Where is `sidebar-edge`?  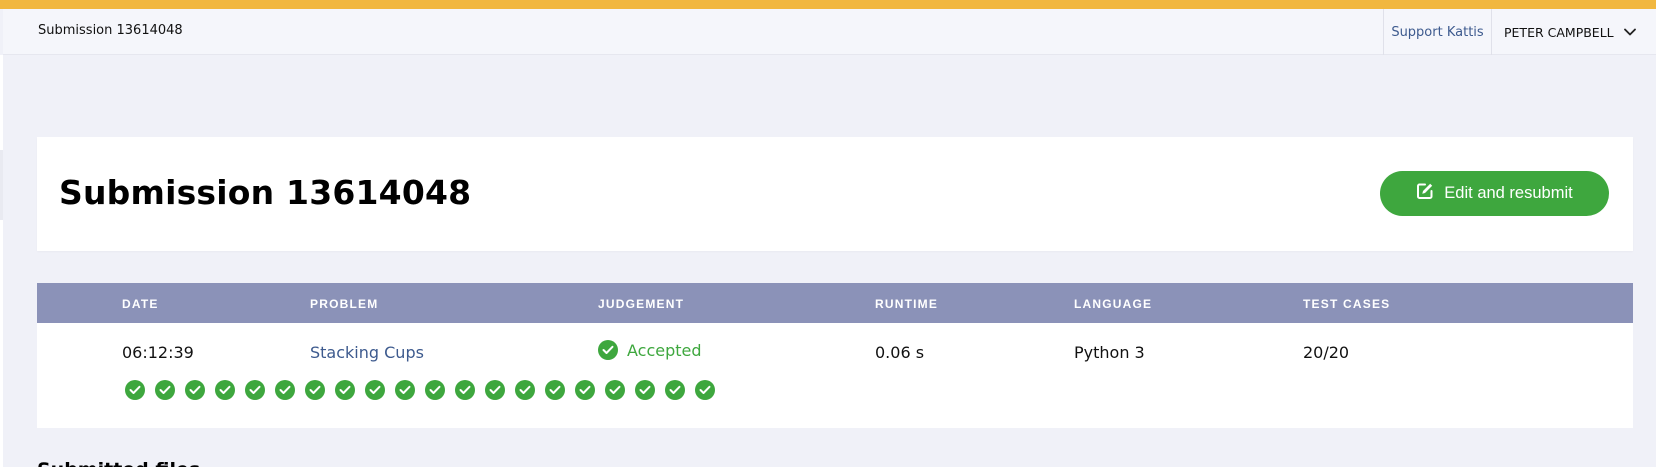
sidebar-edge is located at coordinates (1, 261).